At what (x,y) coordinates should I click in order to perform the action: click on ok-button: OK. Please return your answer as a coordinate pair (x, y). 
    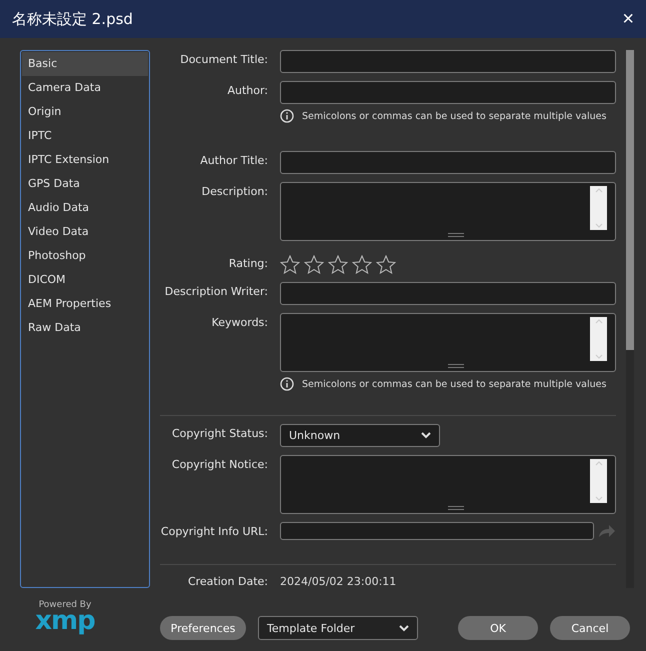
    Looking at the image, I should click on (498, 628).